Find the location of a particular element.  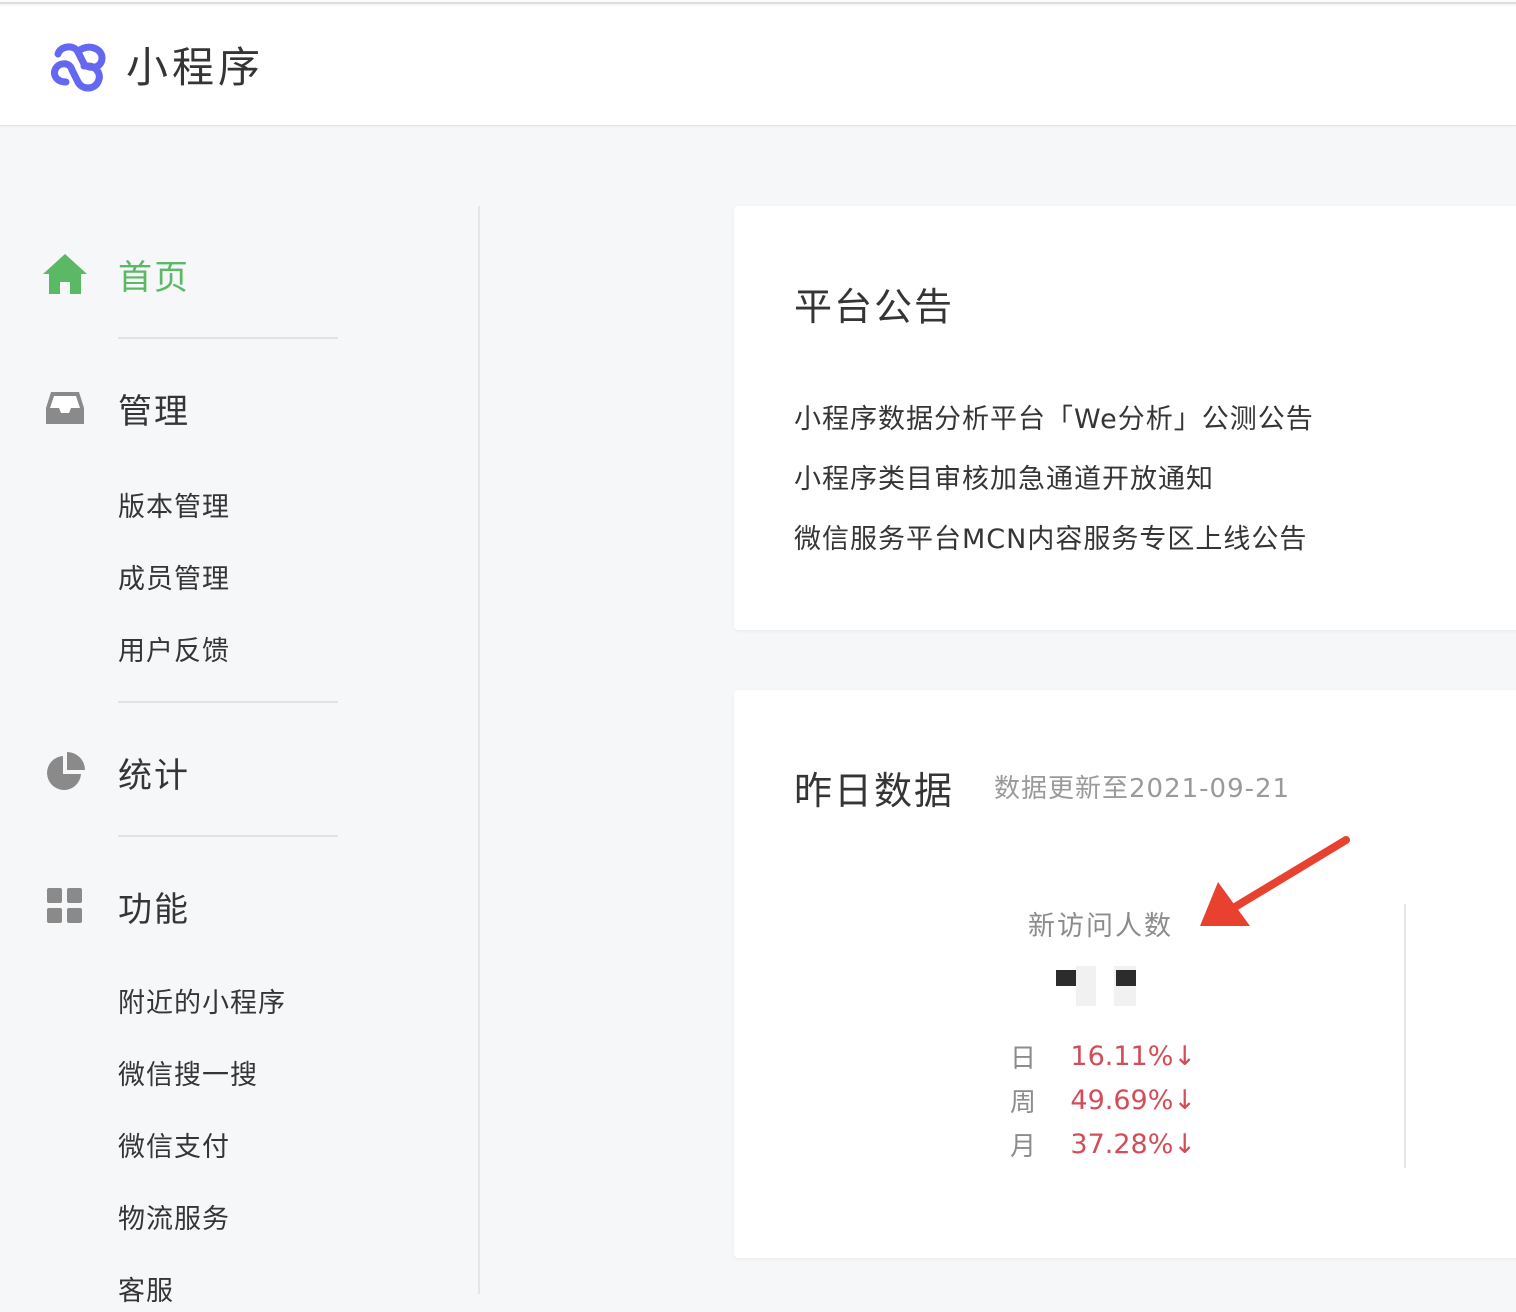

comparison-week-label: 周 is located at coordinates (1023, 1102).